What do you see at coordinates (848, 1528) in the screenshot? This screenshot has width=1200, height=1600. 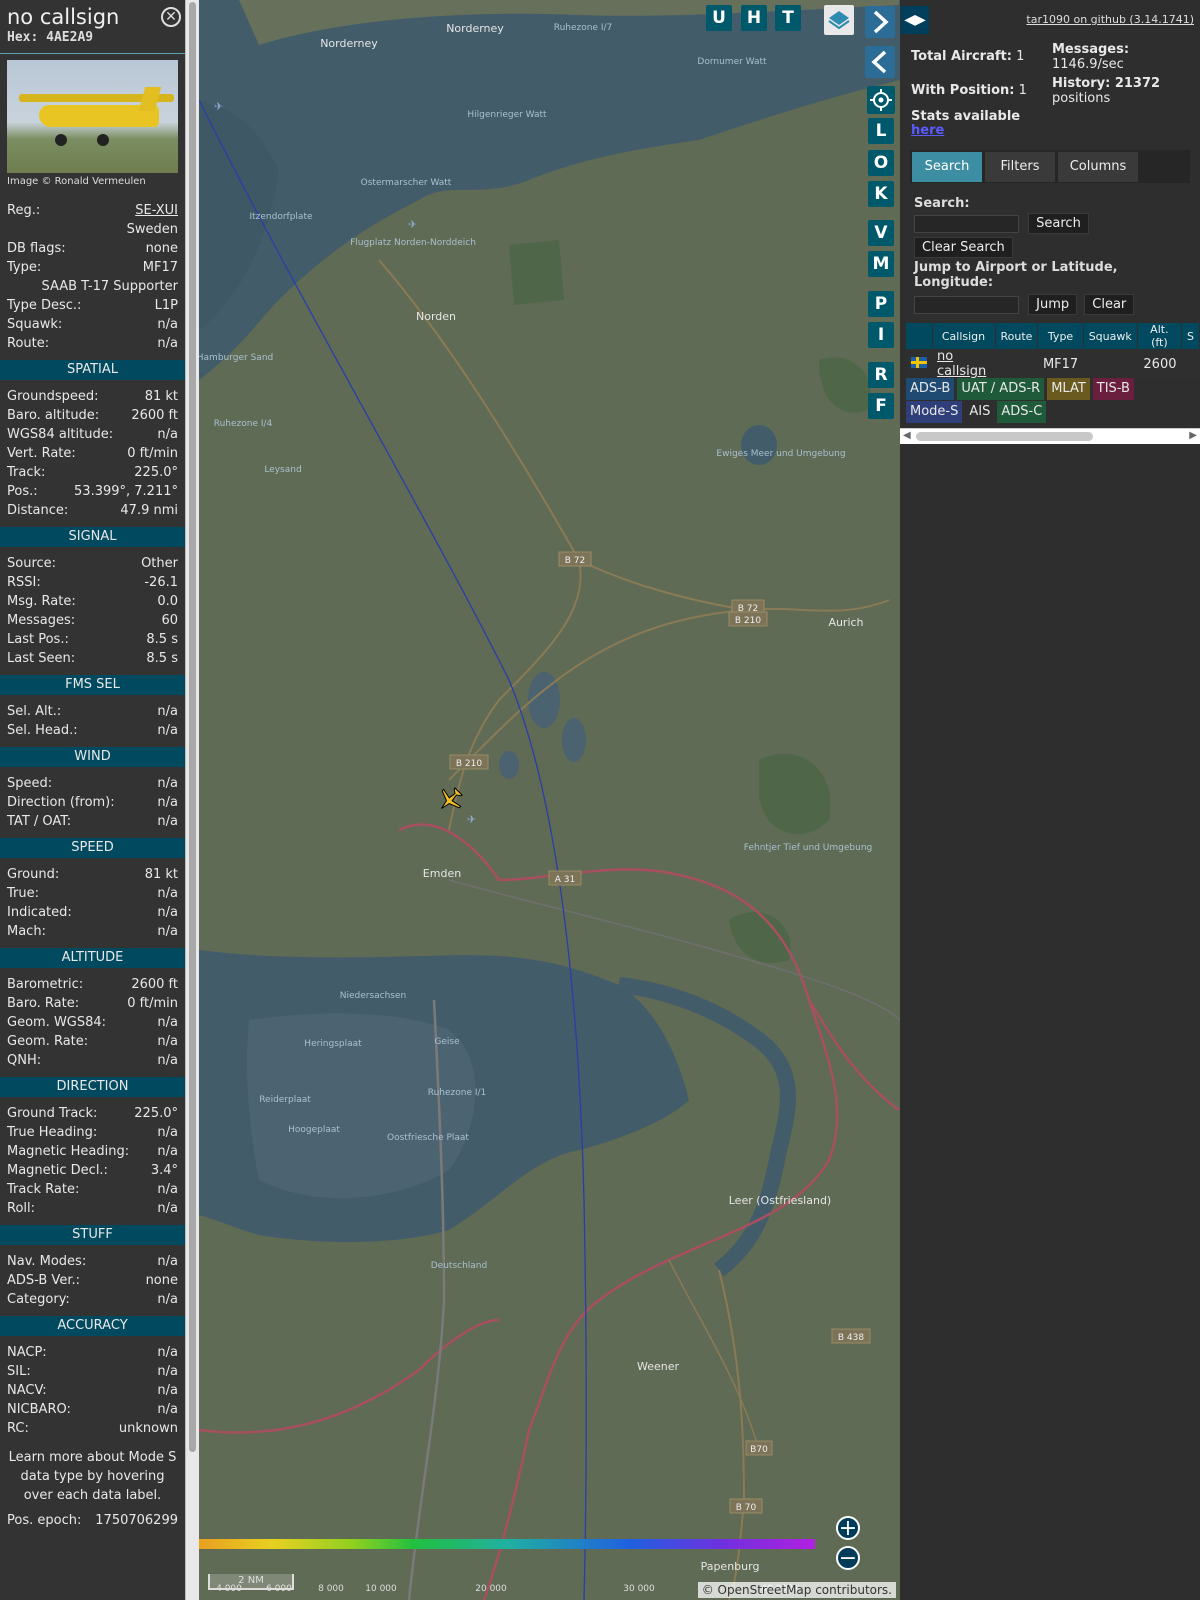 I see `zoom-in-icon: +` at bounding box center [848, 1528].